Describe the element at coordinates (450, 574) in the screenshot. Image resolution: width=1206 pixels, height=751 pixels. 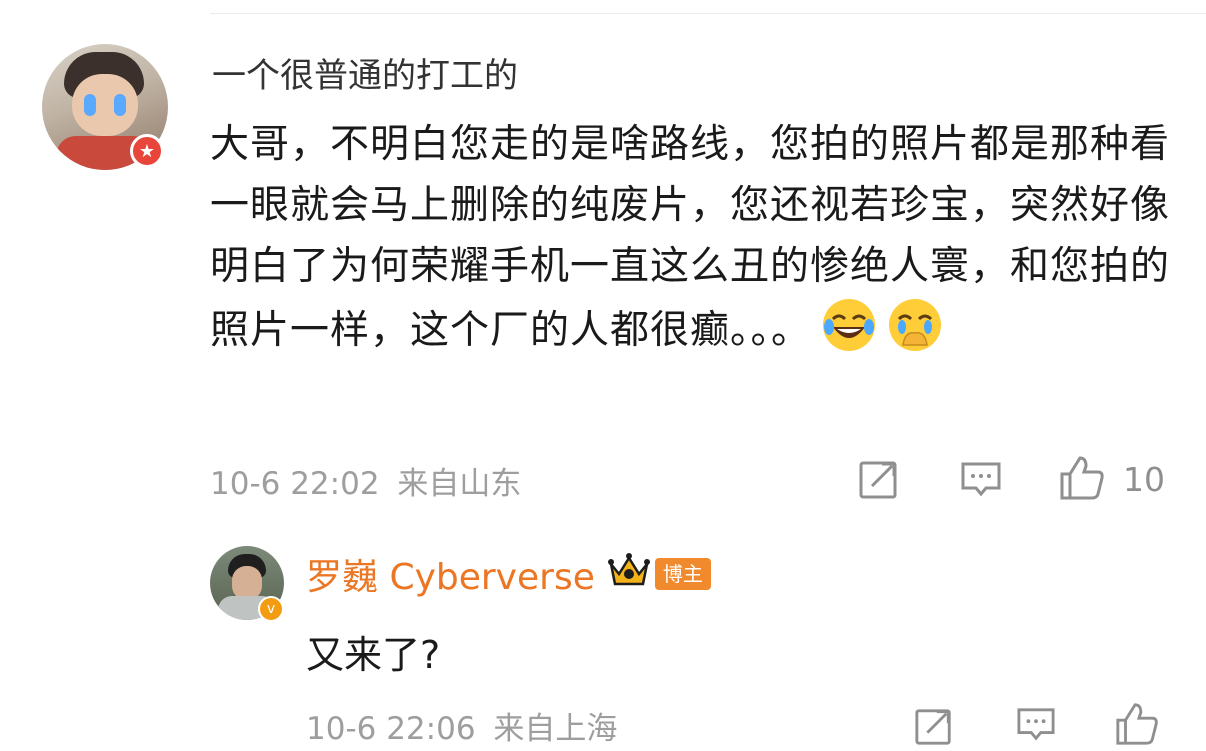
I see `replier-username: 罗巍 Cyberverse` at that location.